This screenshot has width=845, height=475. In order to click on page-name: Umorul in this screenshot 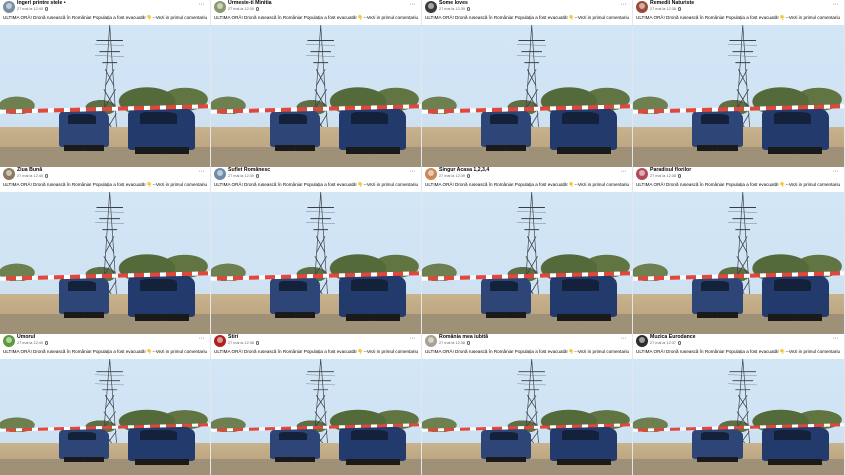, I will do `click(26, 337)`.